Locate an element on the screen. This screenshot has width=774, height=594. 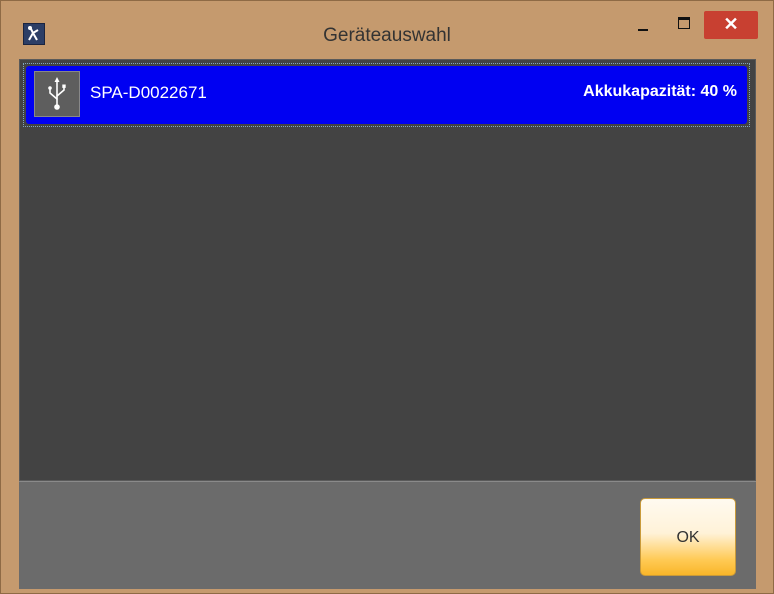
minimize-icon is located at coordinates (643, 30).